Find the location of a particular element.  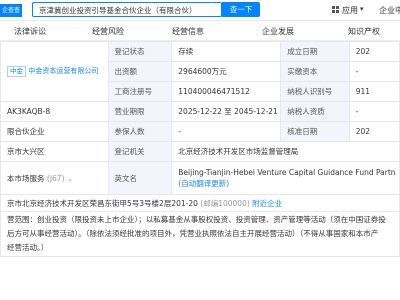

taxid-label: 纳税人识别号 is located at coordinates (315, 91).